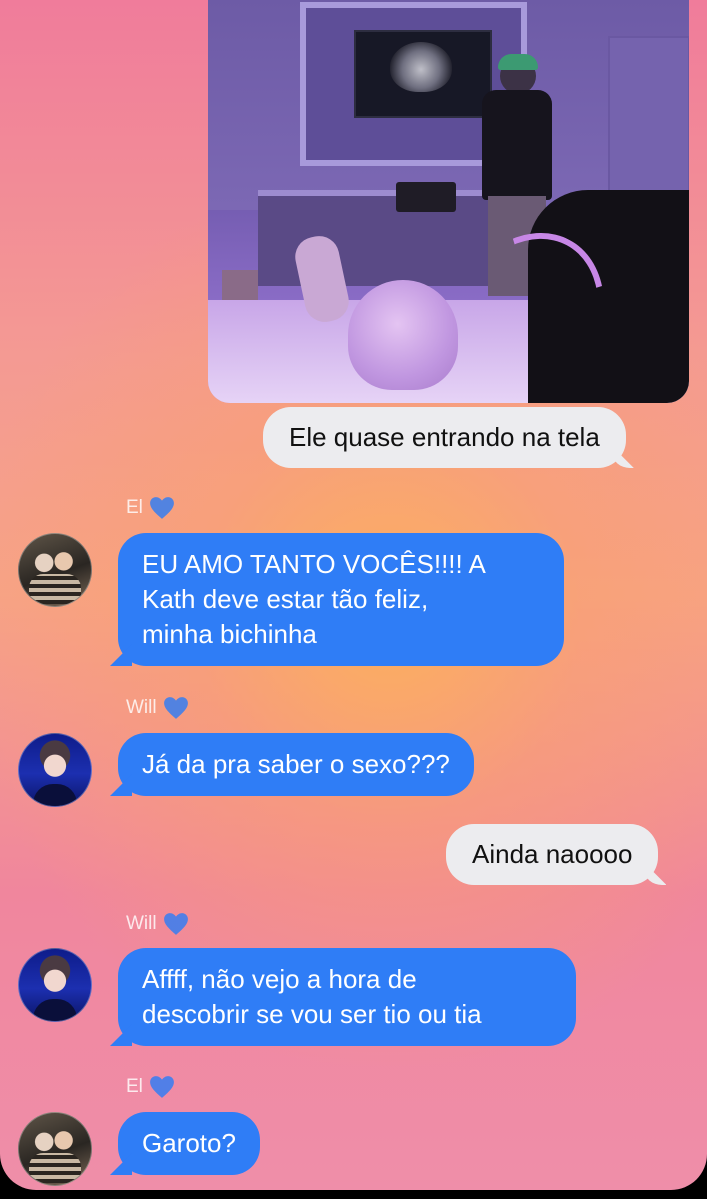 Image resolution: width=707 pixels, height=1199 pixels. What do you see at coordinates (229, 634) in the screenshot?
I see `message-line: minha bichinha` at bounding box center [229, 634].